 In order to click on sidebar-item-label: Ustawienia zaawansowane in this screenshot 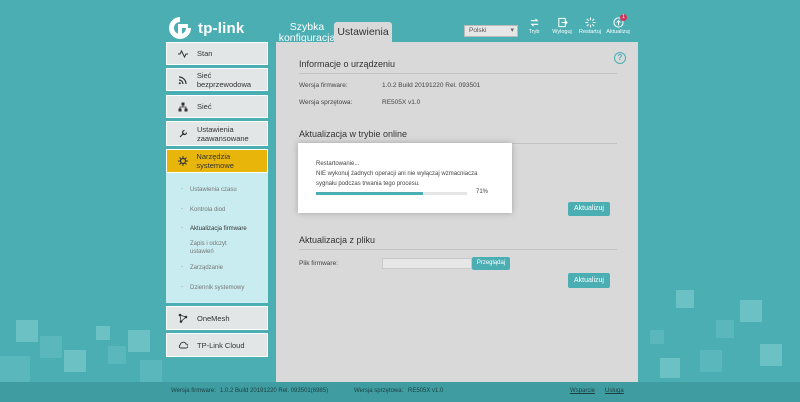, I will do `click(223, 133)`.